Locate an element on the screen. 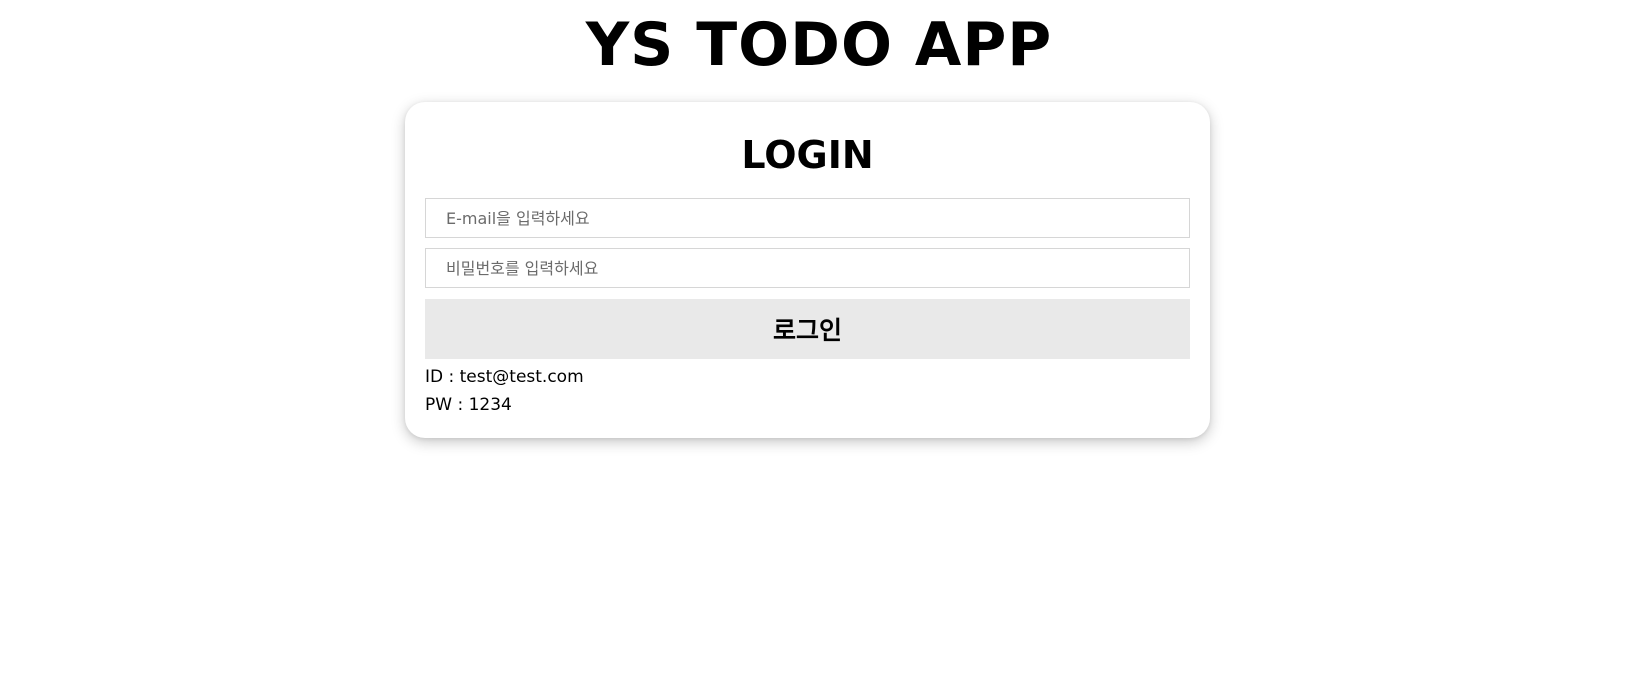 The image size is (1638, 692). email-input is located at coordinates (807, 218).